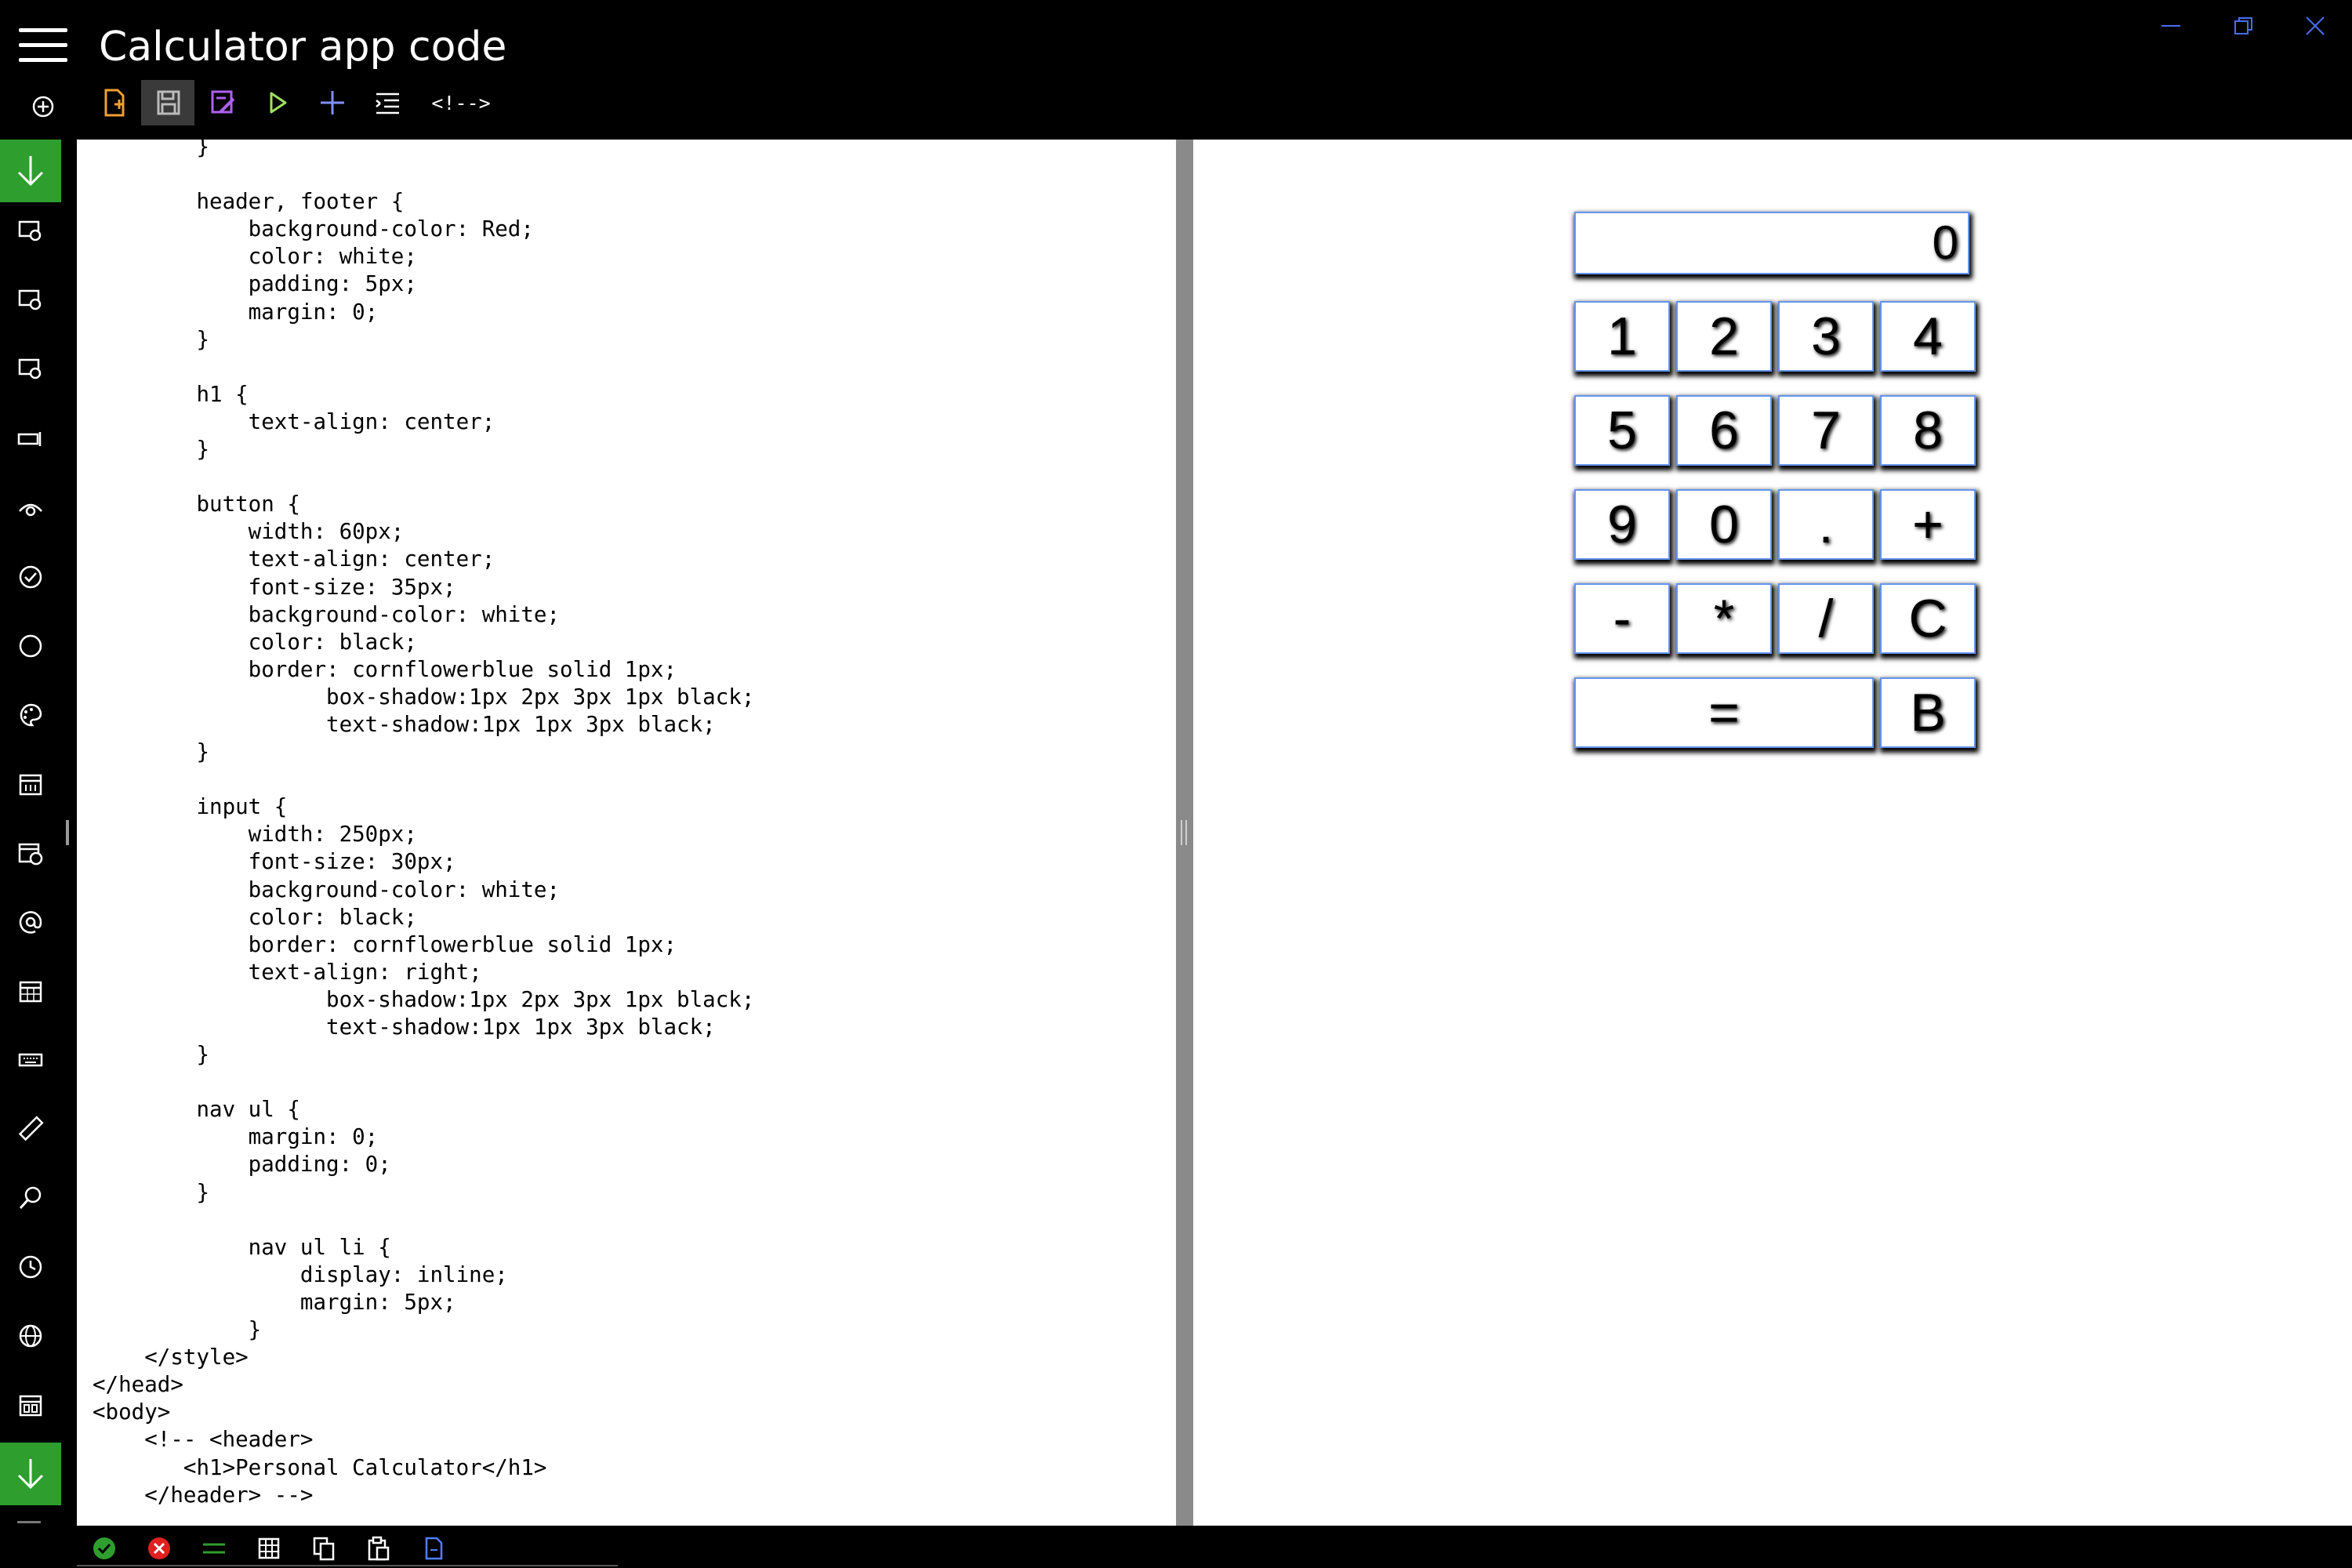 This screenshot has width=2352, height=1568. What do you see at coordinates (1622, 336) in the screenshot?
I see `calc-button-0: 1` at bounding box center [1622, 336].